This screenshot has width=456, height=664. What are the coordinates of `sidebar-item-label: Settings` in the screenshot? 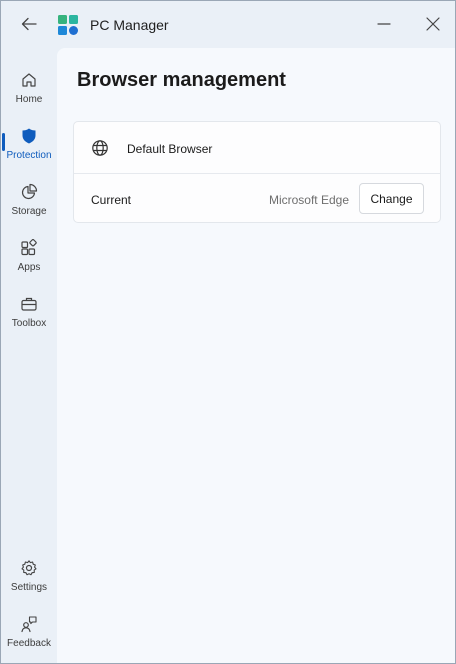 It's located at (29, 587).